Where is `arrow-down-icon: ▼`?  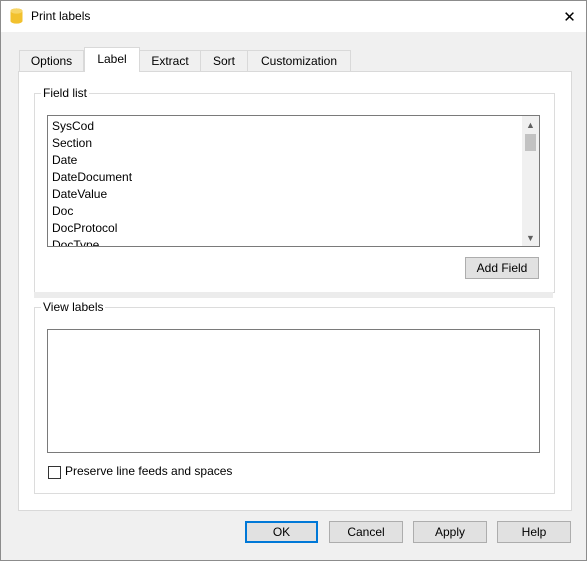 arrow-down-icon: ▼ is located at coordinates (530, 237).